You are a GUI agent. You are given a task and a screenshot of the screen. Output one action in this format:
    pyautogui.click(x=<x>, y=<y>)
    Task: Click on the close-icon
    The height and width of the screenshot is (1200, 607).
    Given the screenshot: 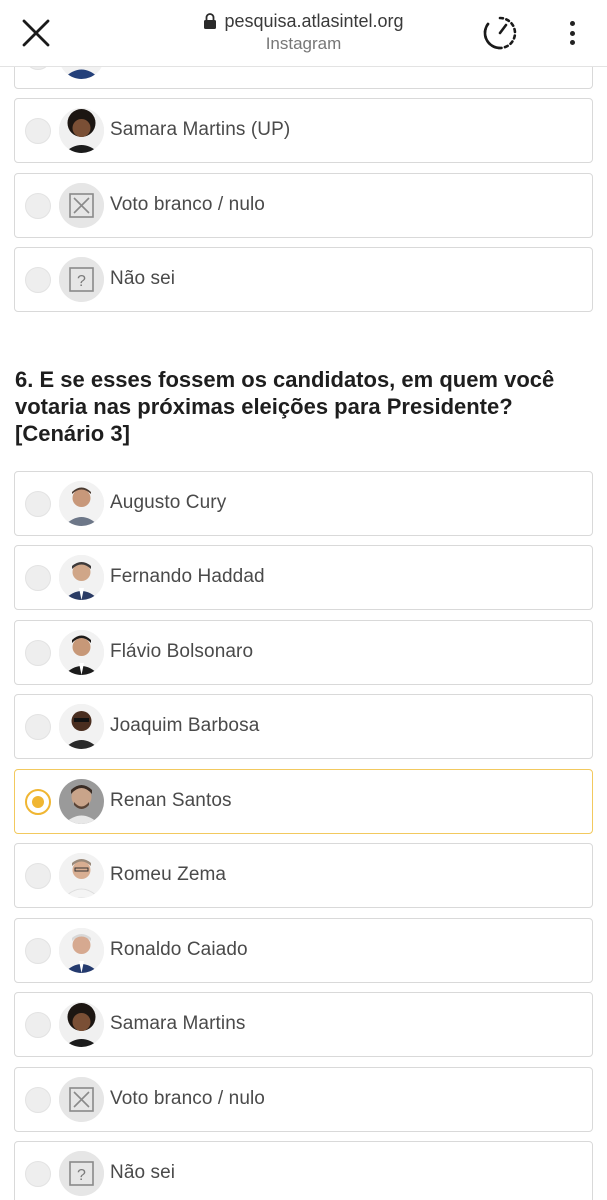 What is the action you would take?
    pyautogui.click(x=36, y=33)
    